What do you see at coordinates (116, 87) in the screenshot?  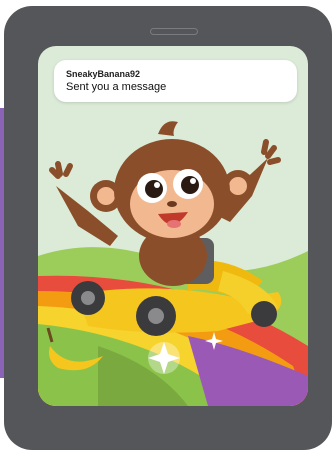 I see `notification-message: Sent you a message` at bounding box center [116, 87].